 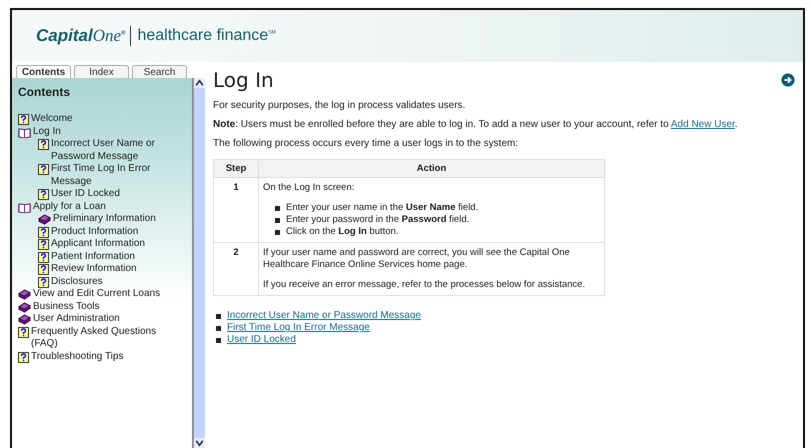 I want to click on logo-product: healthcare finance$^{SM}$, so click(x=206, y=36).